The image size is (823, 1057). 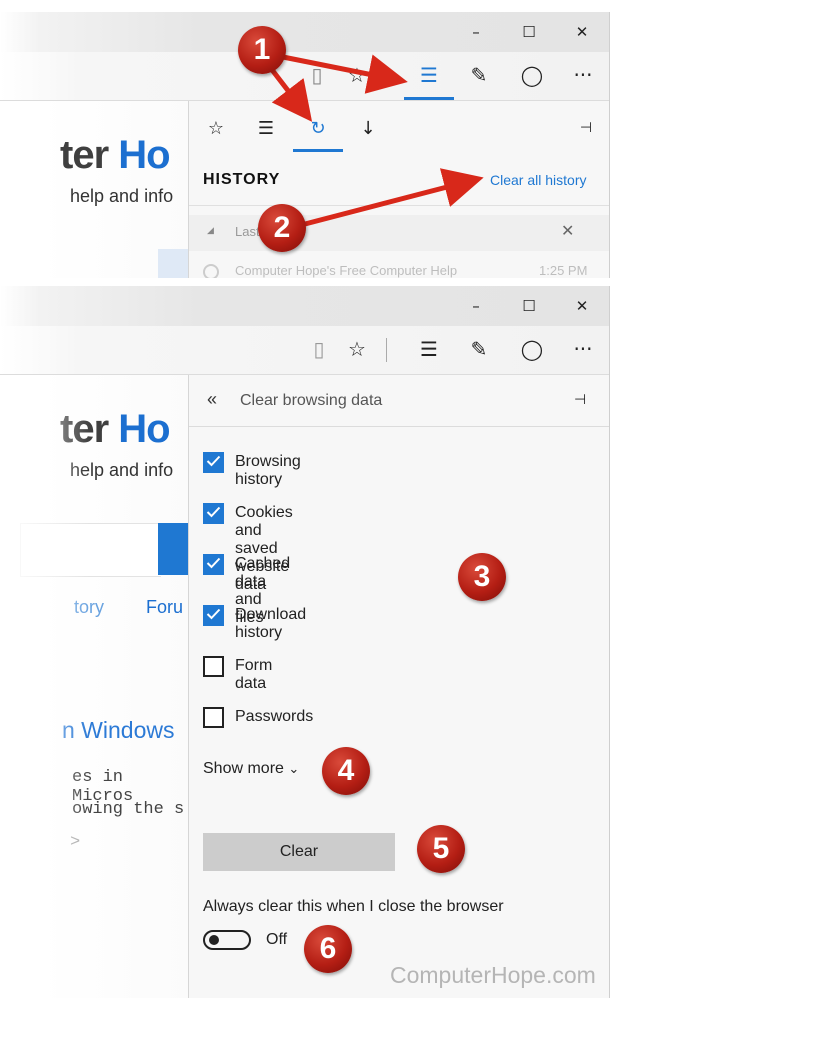 What do you see at coordinates (282, 228) in the screenshot?
I see `step-marker-2: 2` at bounding box center [282, 228].